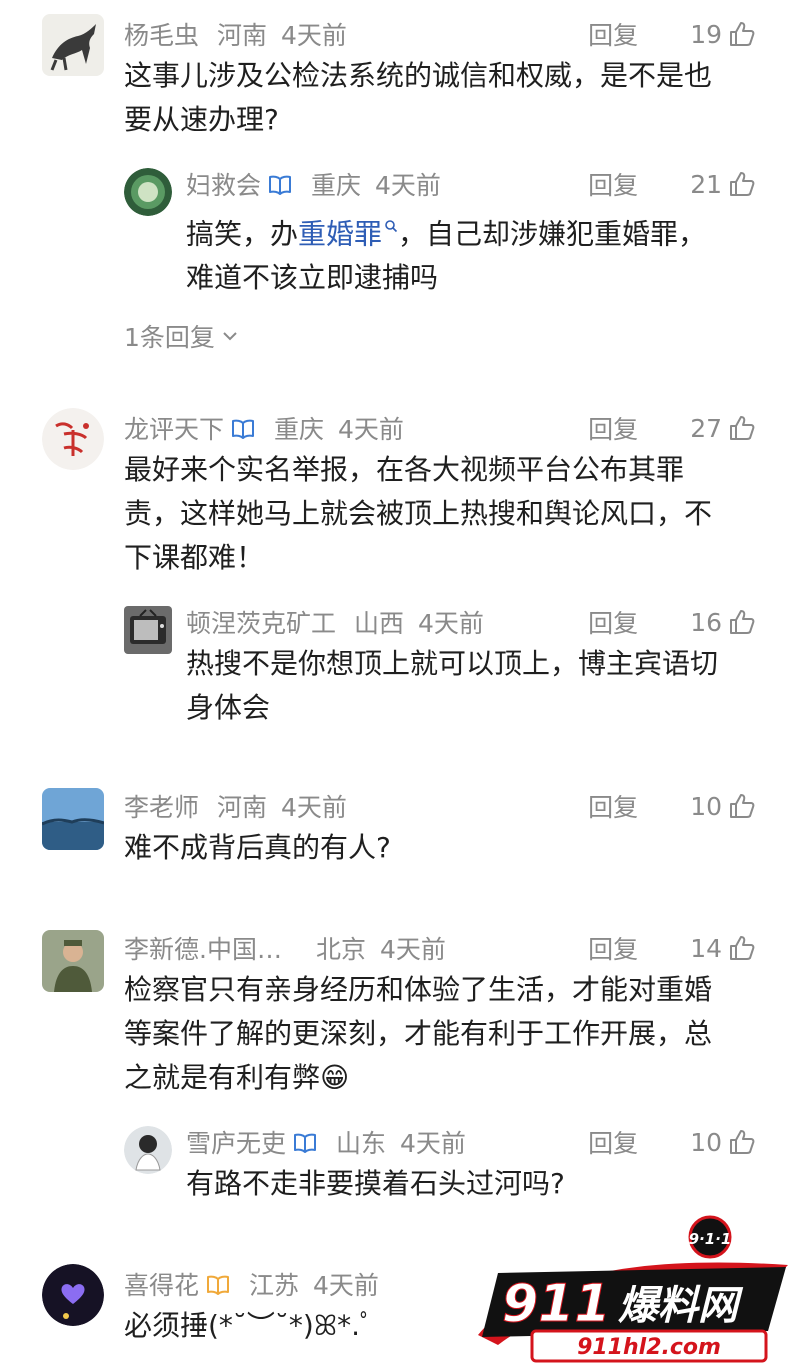 The image size is (800, 1367). What do you see at coordinates (174, 428) in the screenshot?
I see `username: 龙评天下` at bounding box center [174, 428].